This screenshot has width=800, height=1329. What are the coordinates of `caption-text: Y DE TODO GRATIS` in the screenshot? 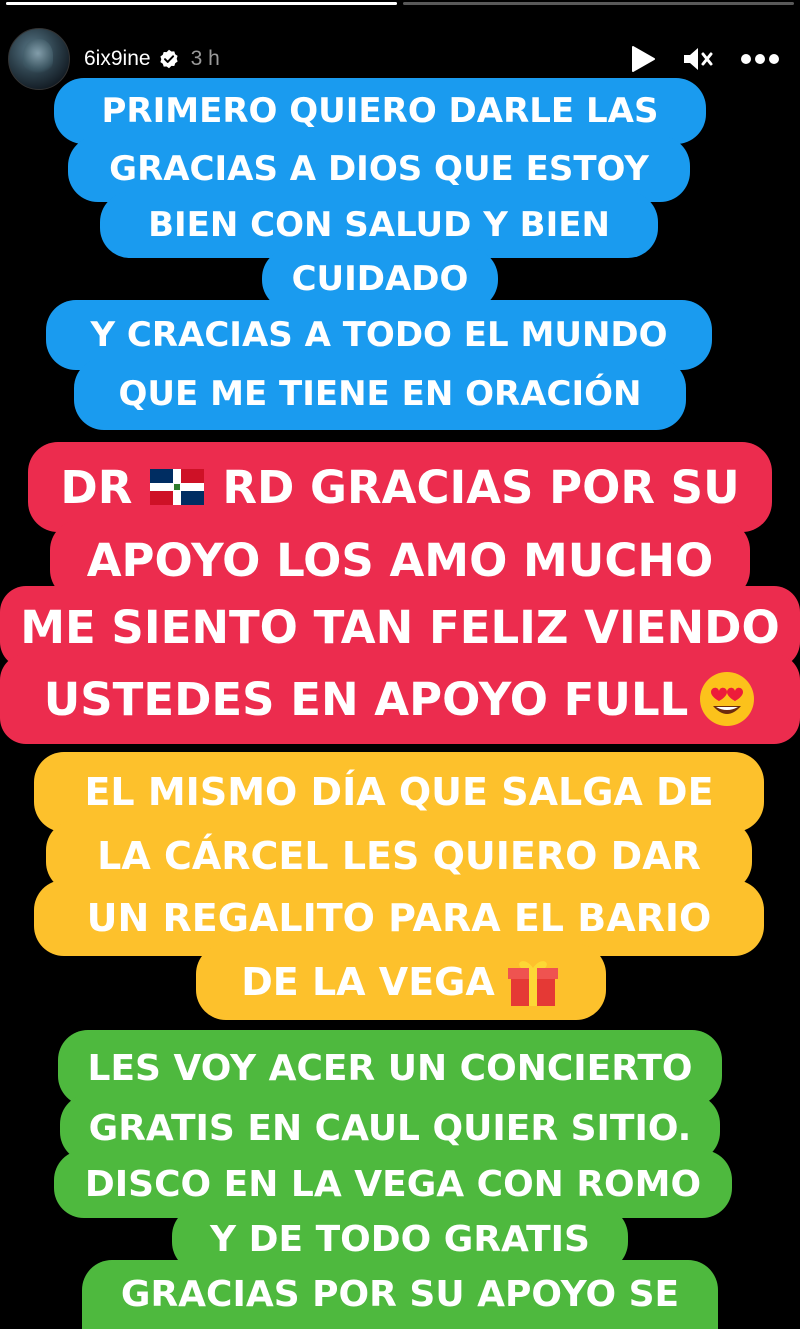 It's located at (399, 1239).